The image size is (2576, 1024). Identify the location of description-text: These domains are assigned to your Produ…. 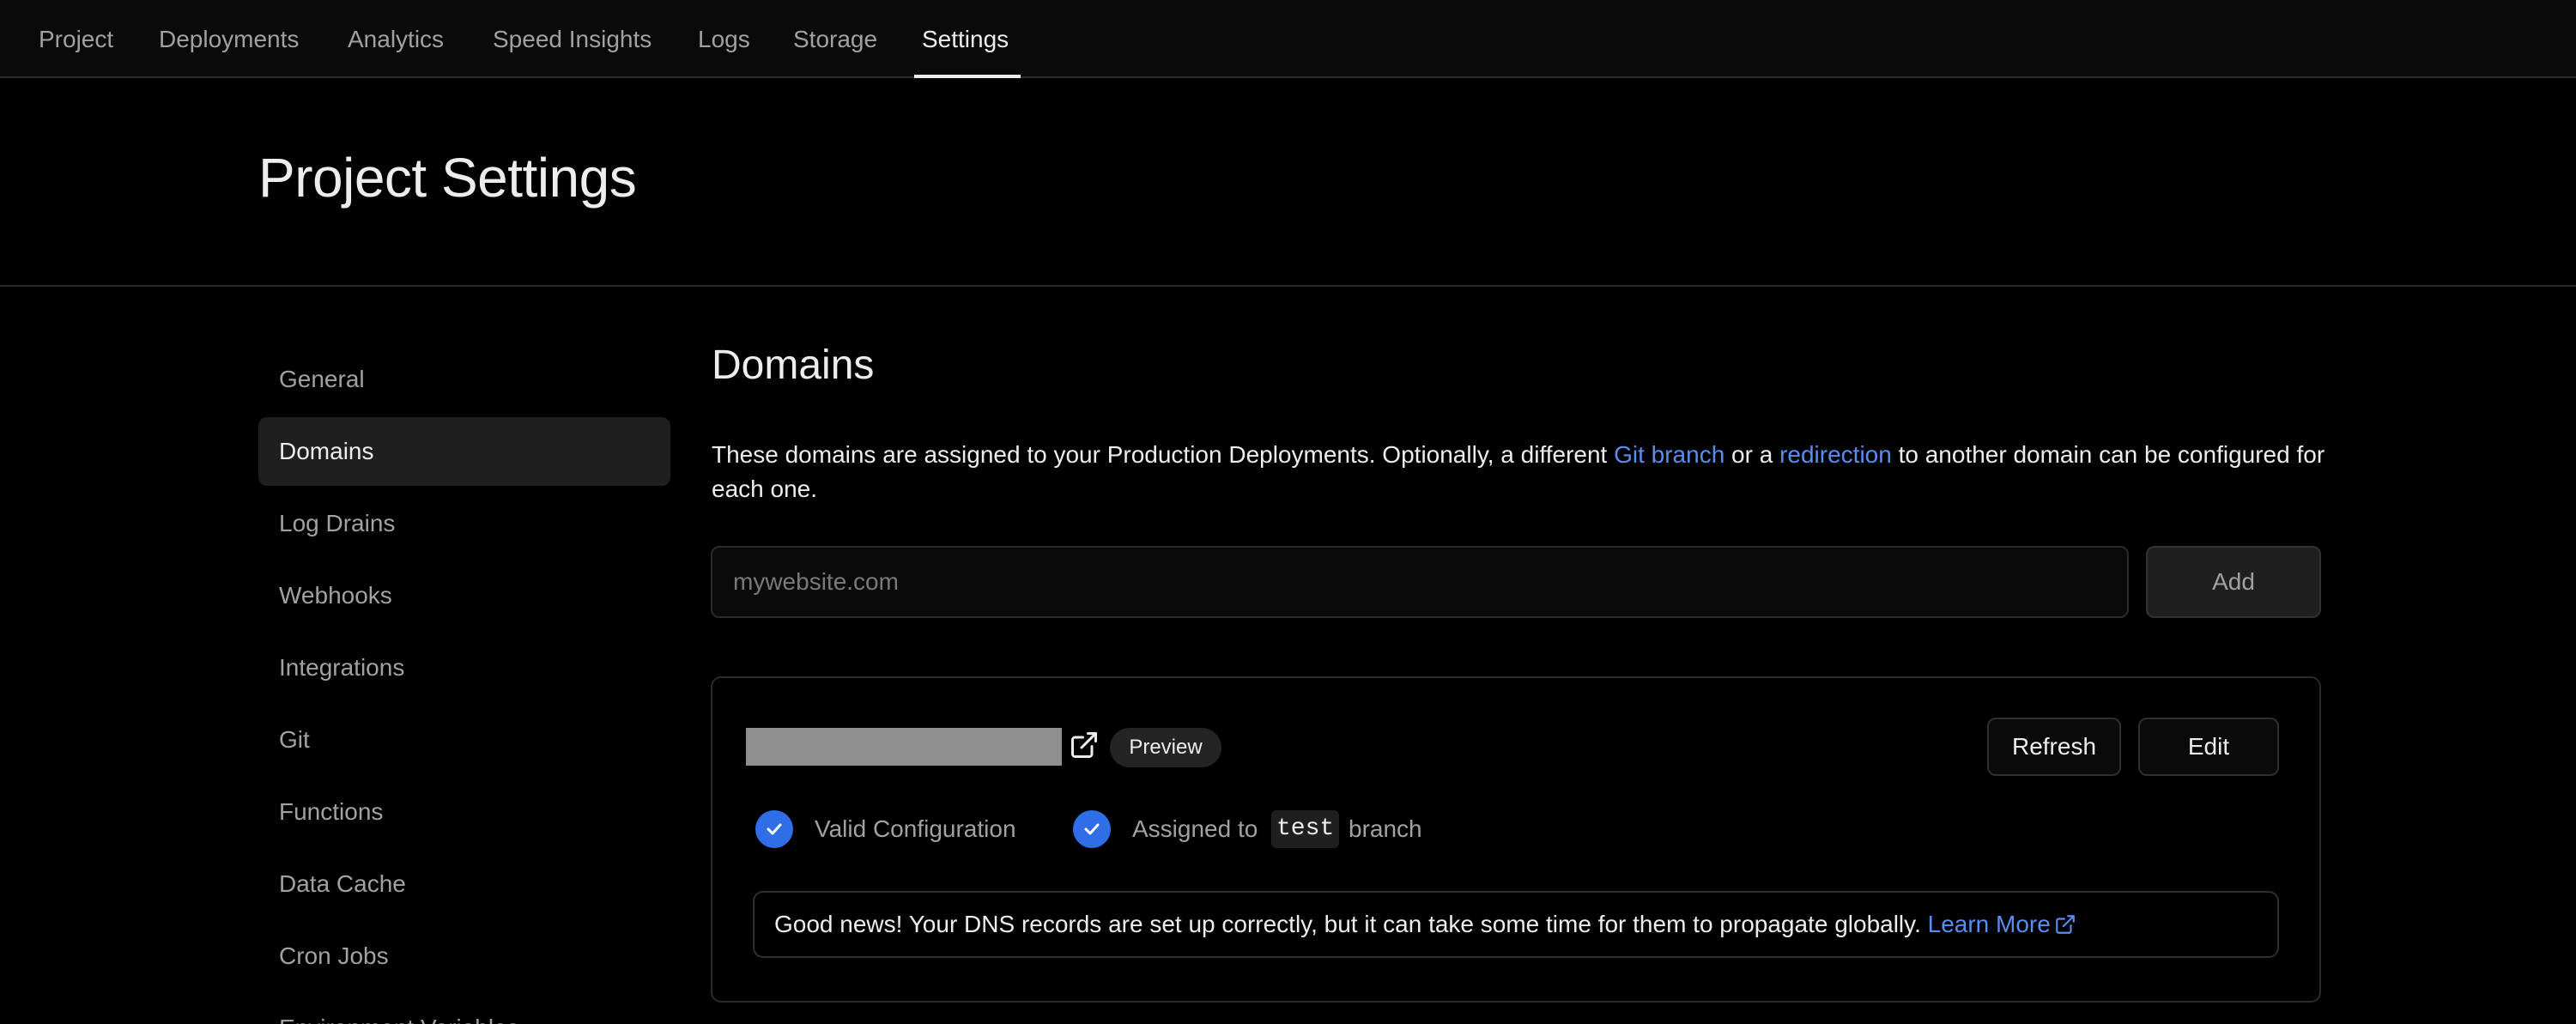
(1163, 454).